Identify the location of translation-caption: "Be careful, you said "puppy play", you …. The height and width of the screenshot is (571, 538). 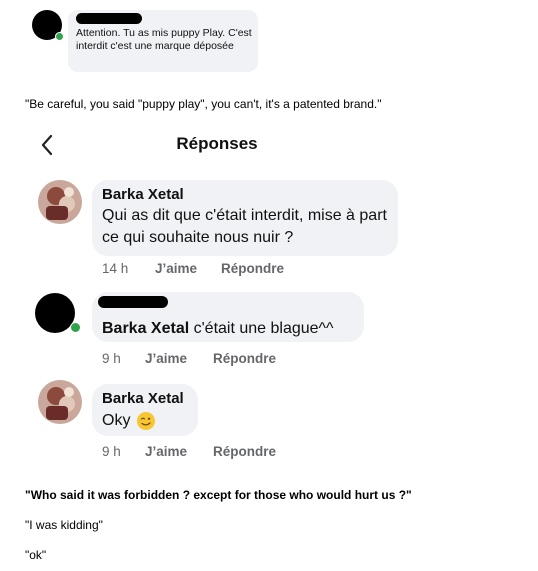
(203, 104).